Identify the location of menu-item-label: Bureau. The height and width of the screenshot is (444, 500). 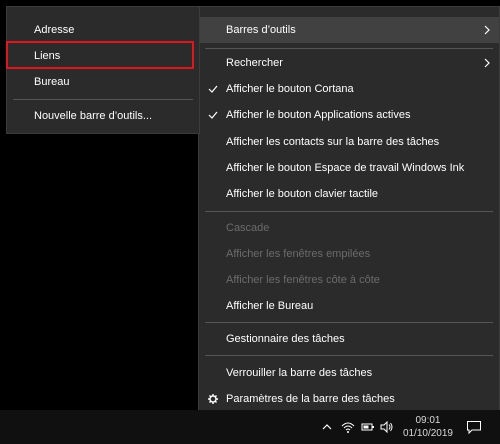
(52, 82).